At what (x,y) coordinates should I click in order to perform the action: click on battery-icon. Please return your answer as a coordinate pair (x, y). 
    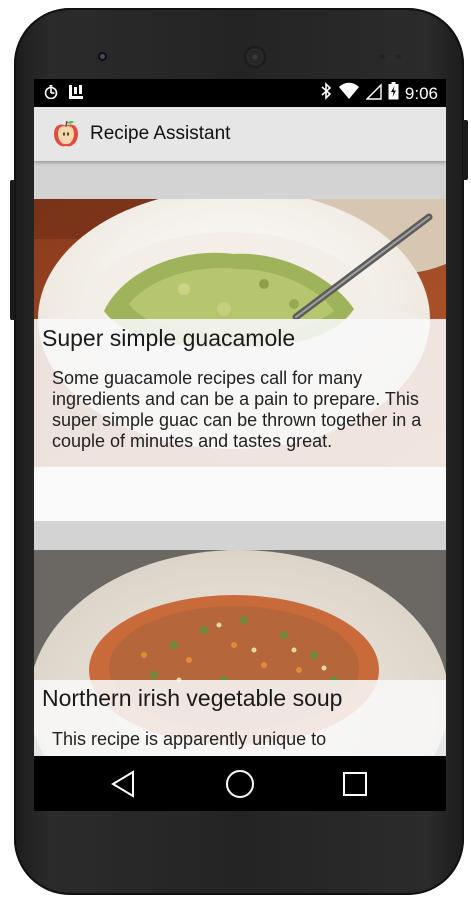
    Looking at the image, I should click on (393, 93).